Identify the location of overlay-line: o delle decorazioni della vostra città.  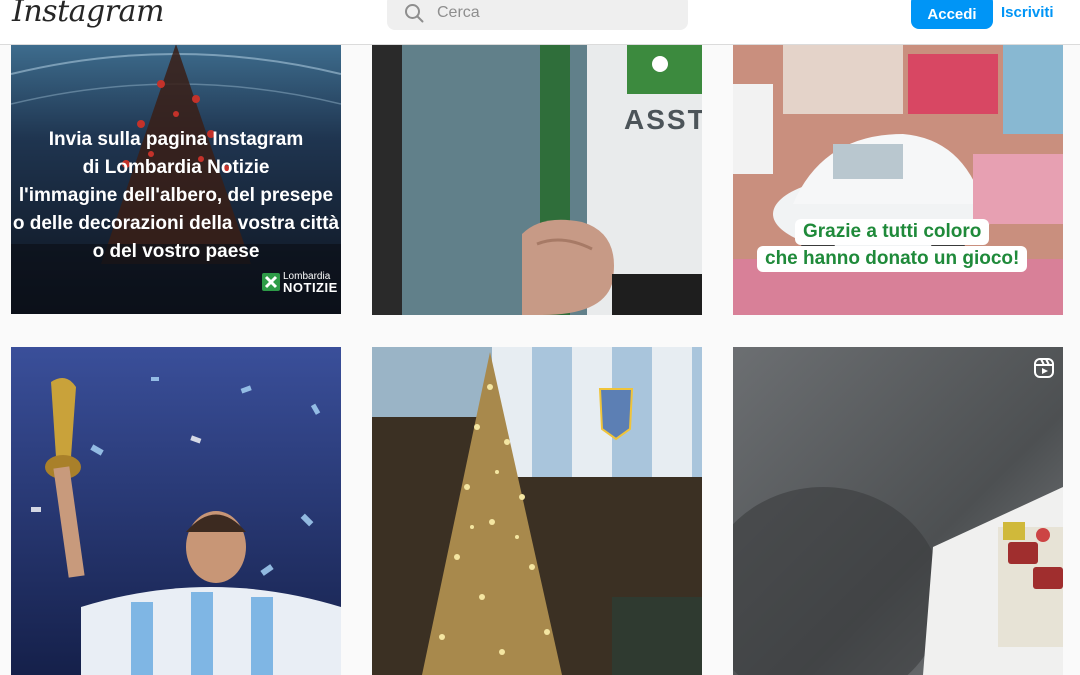
(176, 223).